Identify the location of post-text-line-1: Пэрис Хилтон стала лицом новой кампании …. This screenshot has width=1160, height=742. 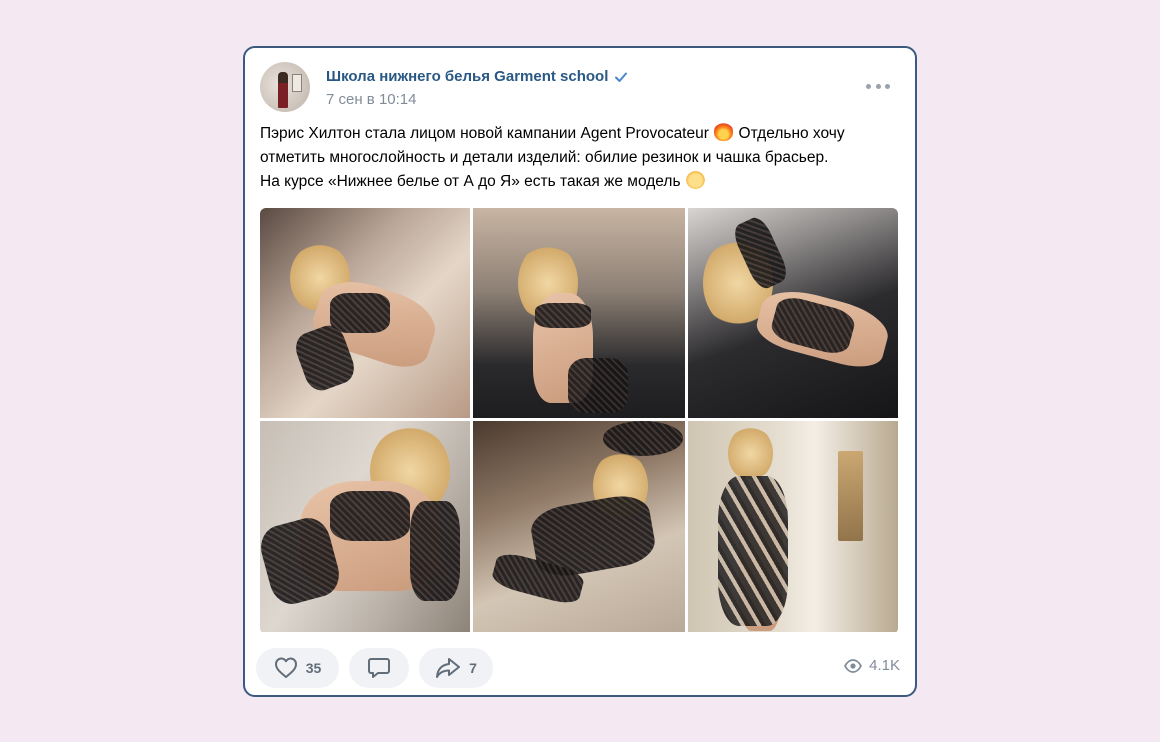
(580, 134).